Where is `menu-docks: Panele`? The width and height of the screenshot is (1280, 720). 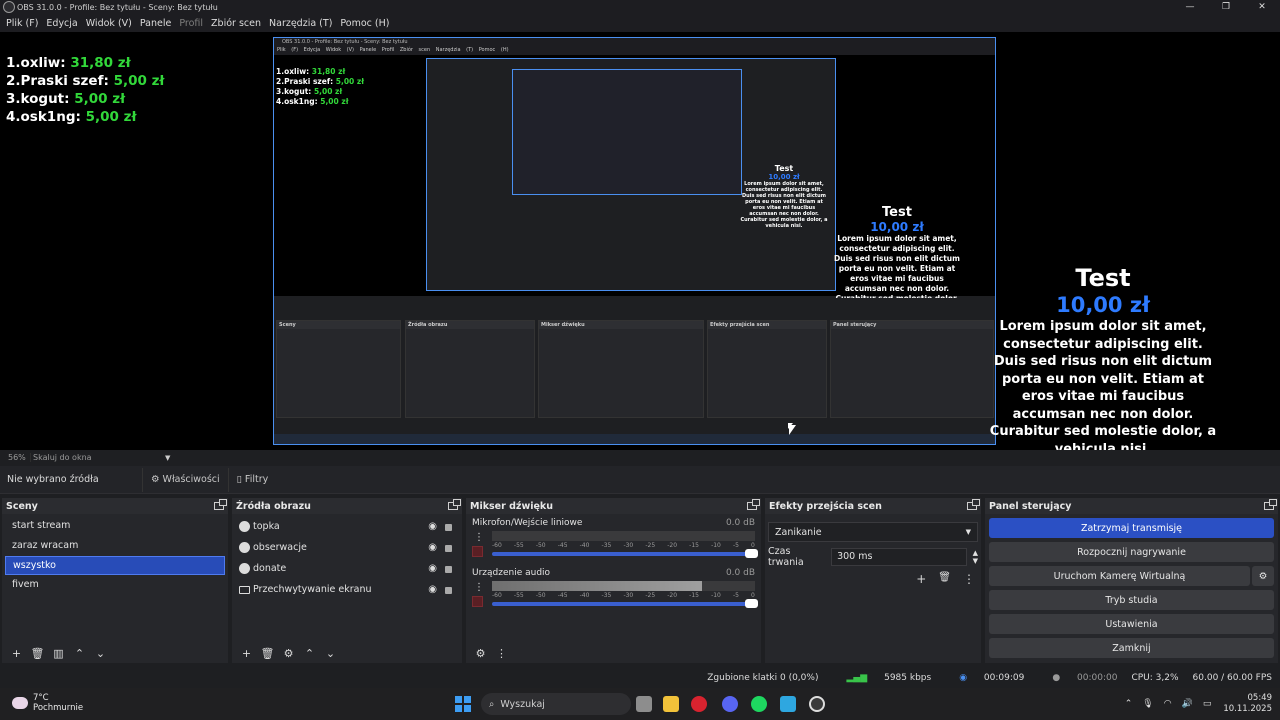 menu-docks: Panele is located at coordinates (155, 23).